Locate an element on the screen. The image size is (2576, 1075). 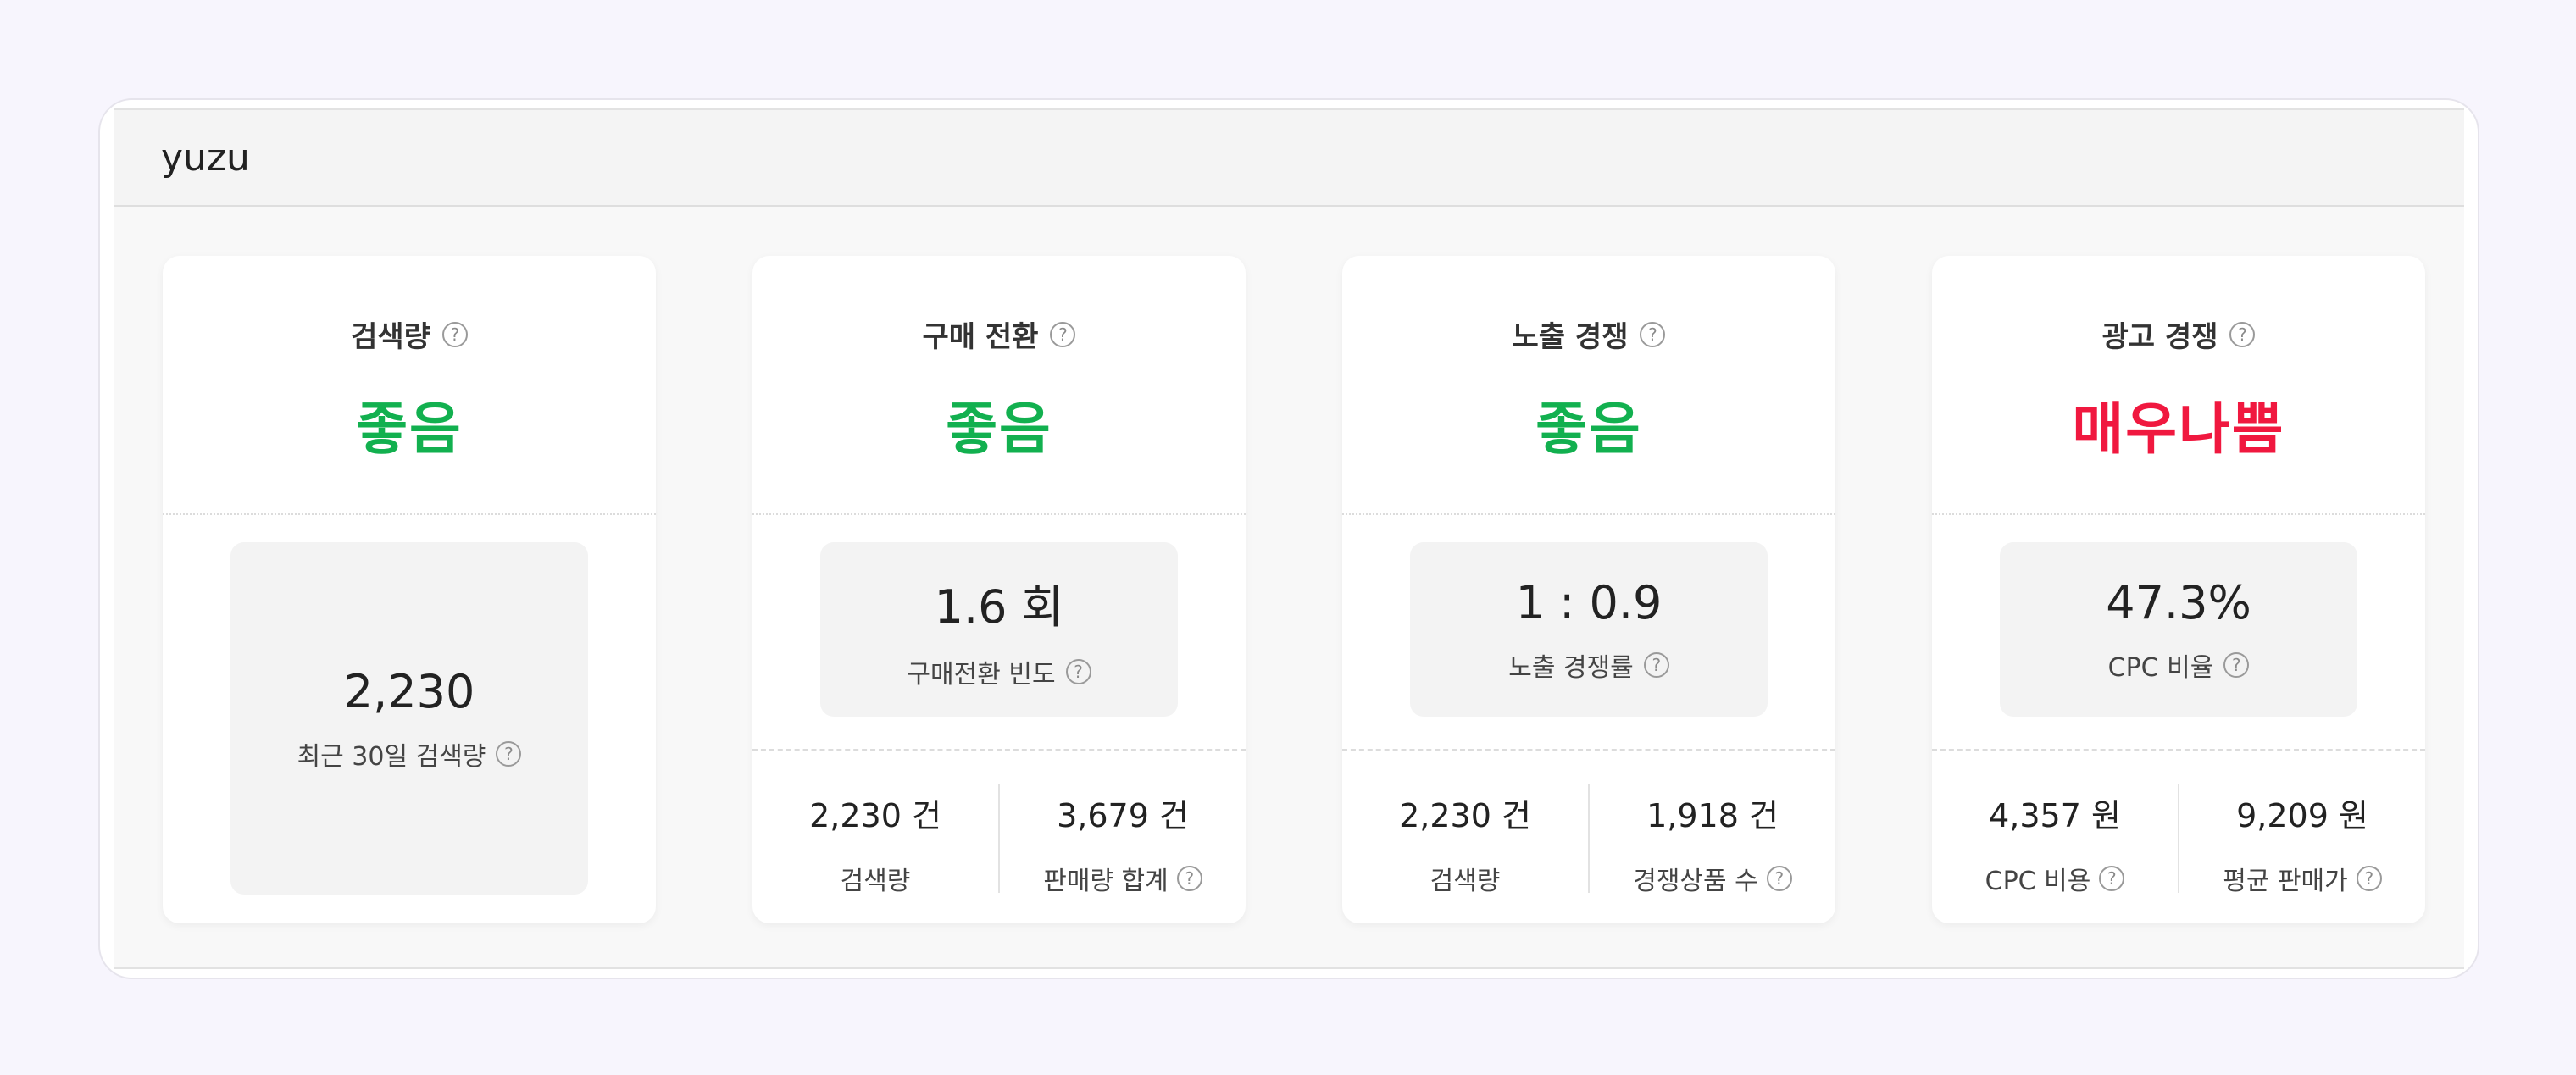
card-title-row: 광고 경쟁 ? is located at coordinates (2179, 334).